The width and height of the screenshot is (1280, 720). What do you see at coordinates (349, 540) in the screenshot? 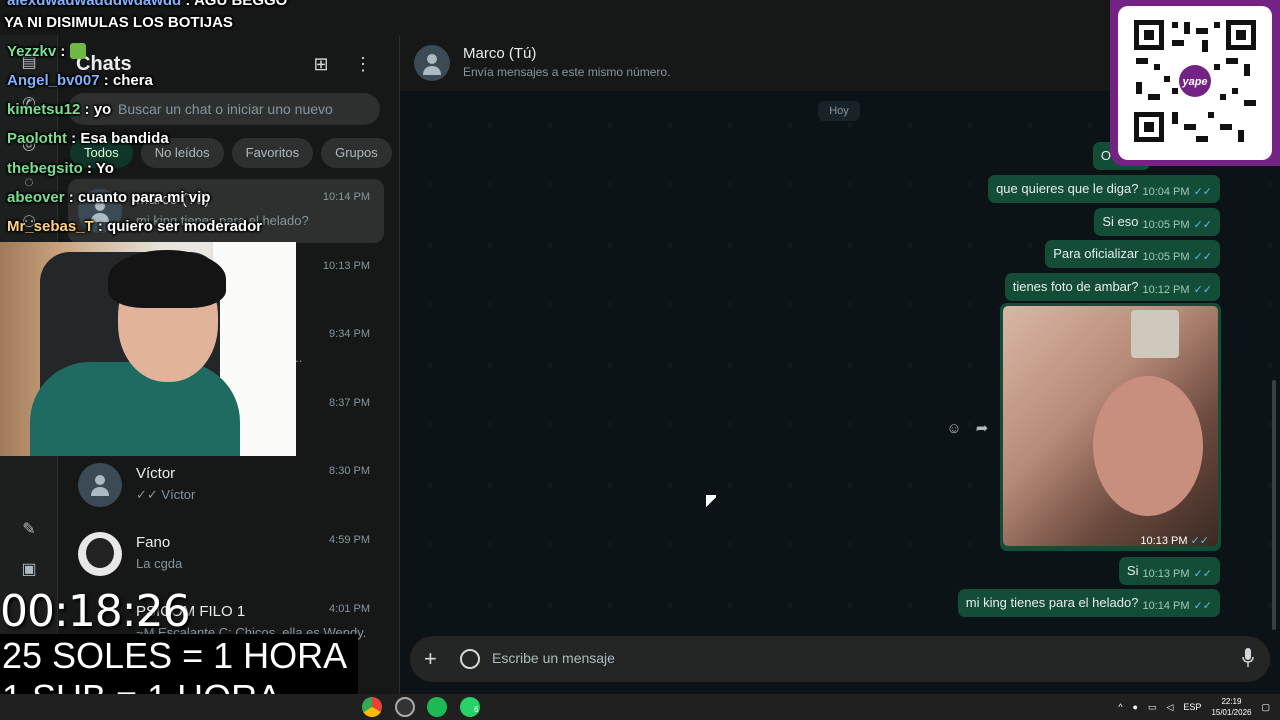
I see `chat-time: 4:59 PM` at bounding box center [349, 540].